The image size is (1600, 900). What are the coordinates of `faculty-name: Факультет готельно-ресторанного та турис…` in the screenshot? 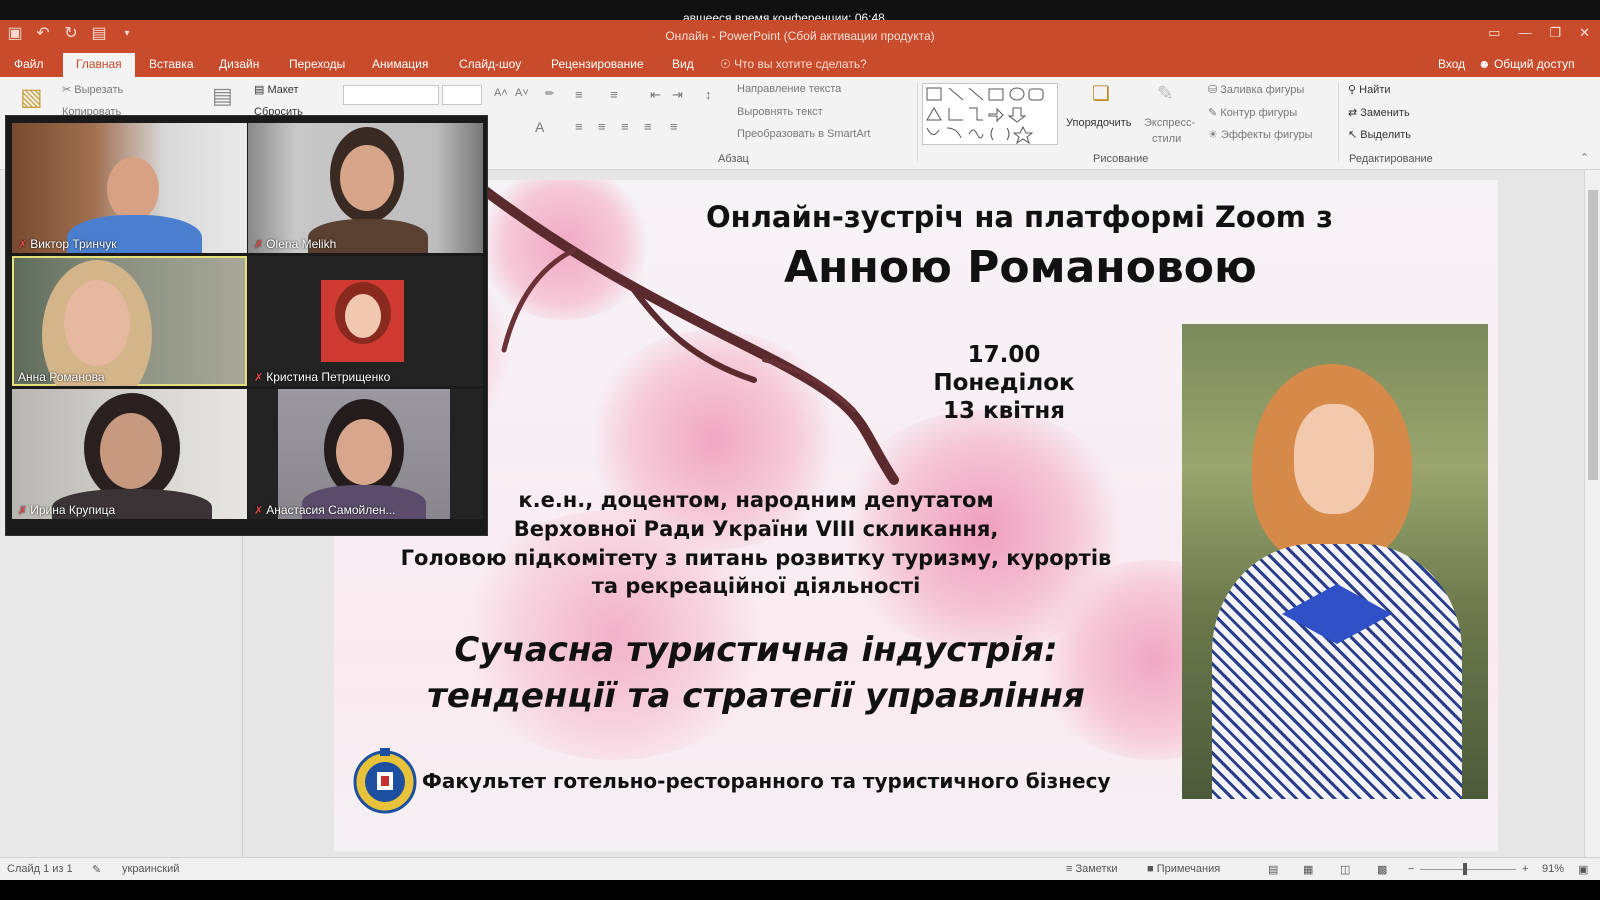 It's located at (766, 781).